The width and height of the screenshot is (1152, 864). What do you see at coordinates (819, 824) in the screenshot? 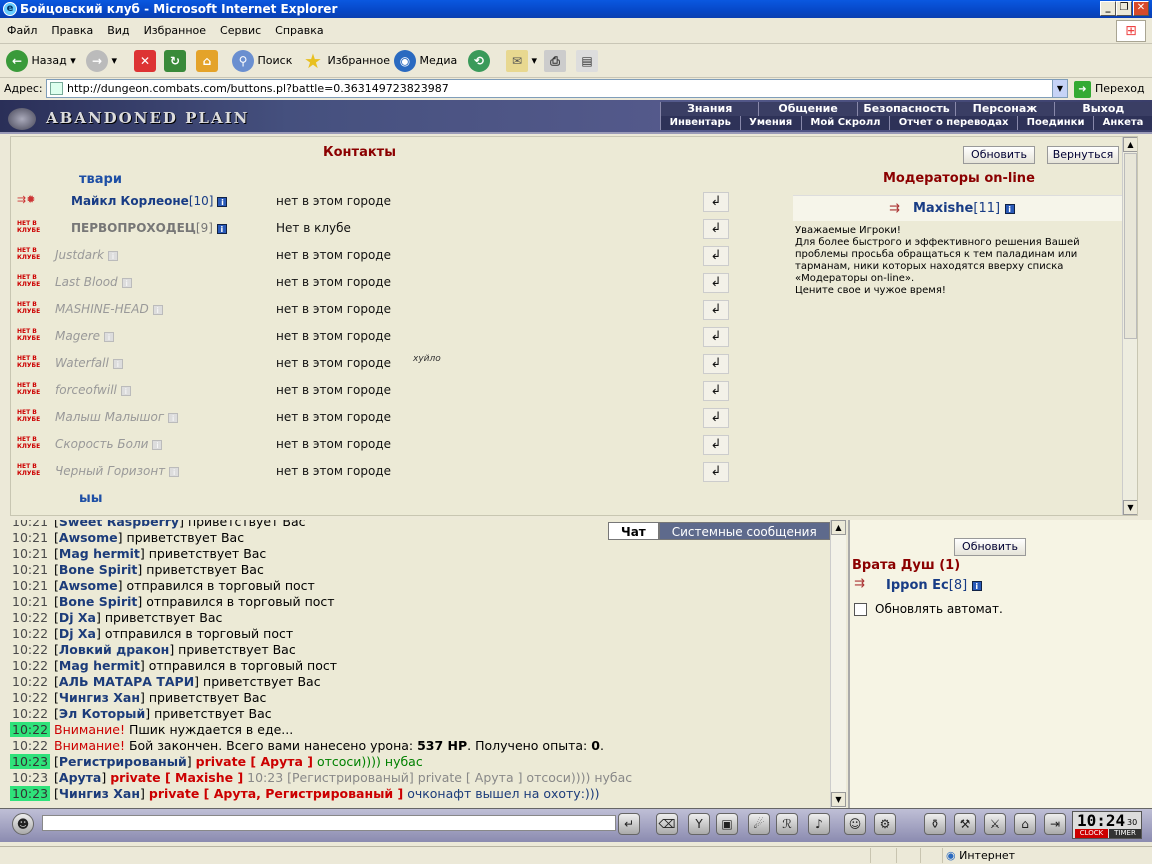
I see `sound-icon: ♪` at bounding box center [819, 824].